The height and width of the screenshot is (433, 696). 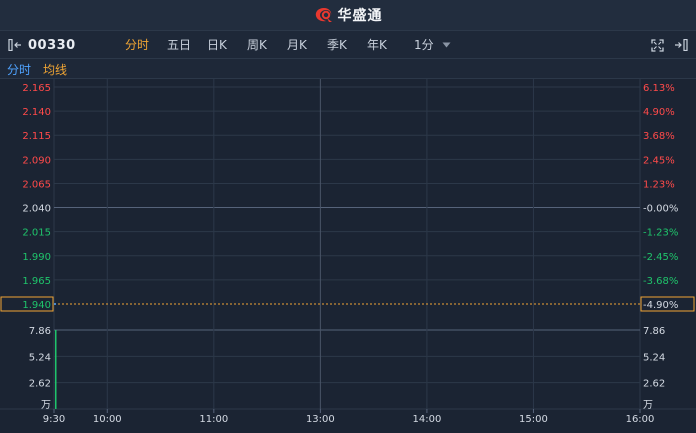 What do you see at coordinates (297, 45) in the screenshot?
I see `tab-monthly-k: 月K` at bounding box center [297, 45].